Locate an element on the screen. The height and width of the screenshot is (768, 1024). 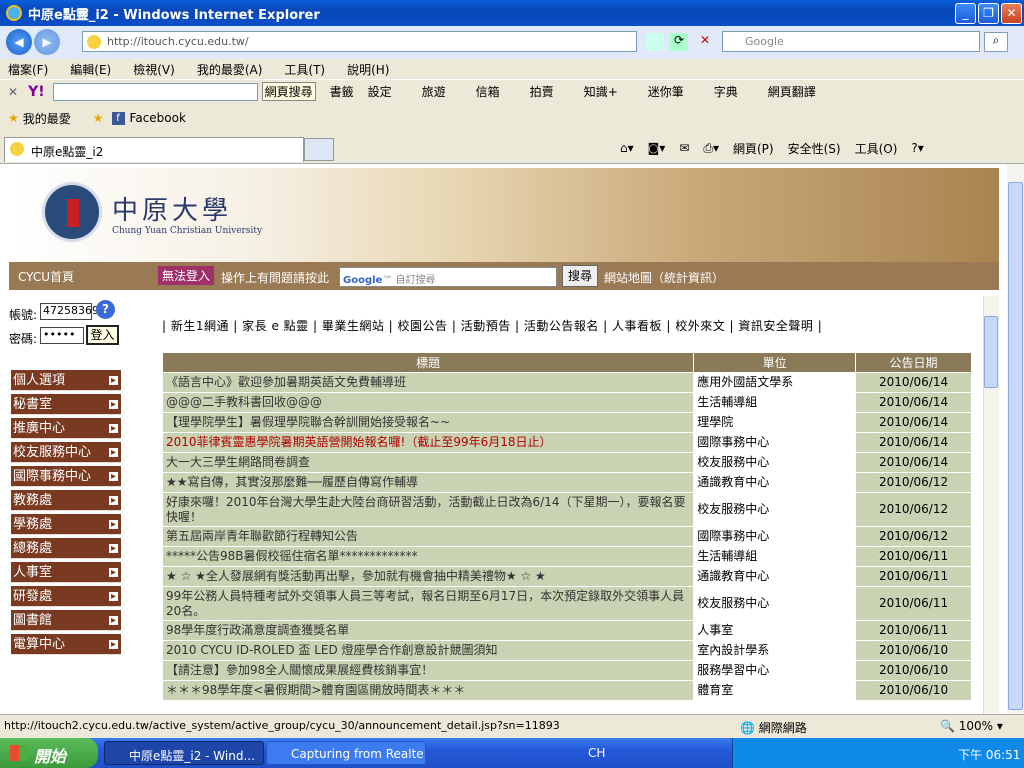
table-row: 【理學院學生】暑假理學院聯合幹訓開始接受報名~~ 理學院 2010/06/14 is located at coordinates (566, 422).